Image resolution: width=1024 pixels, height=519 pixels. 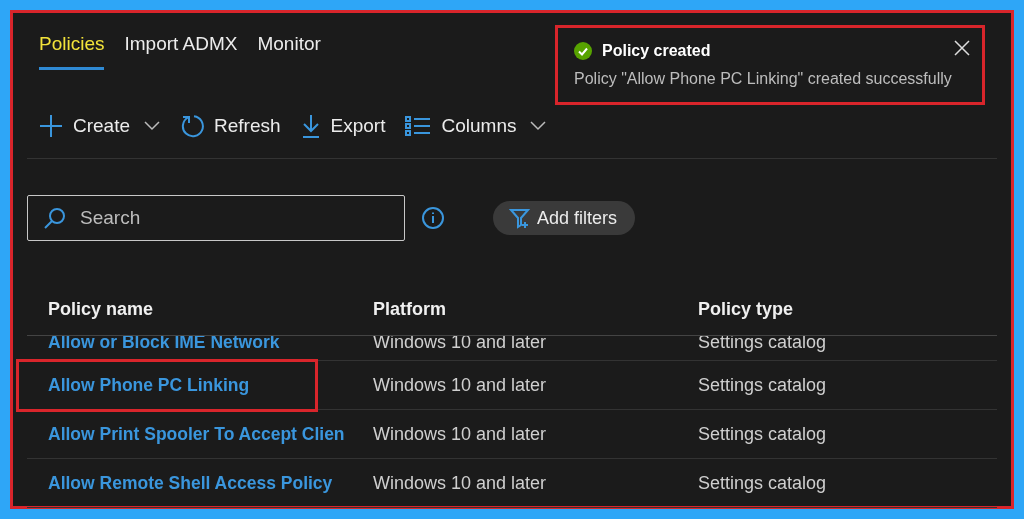 What do you see at coordinates (746, 309) in the screenshot?
I see `column-header: Policy type` at bounding box center [746, 309].